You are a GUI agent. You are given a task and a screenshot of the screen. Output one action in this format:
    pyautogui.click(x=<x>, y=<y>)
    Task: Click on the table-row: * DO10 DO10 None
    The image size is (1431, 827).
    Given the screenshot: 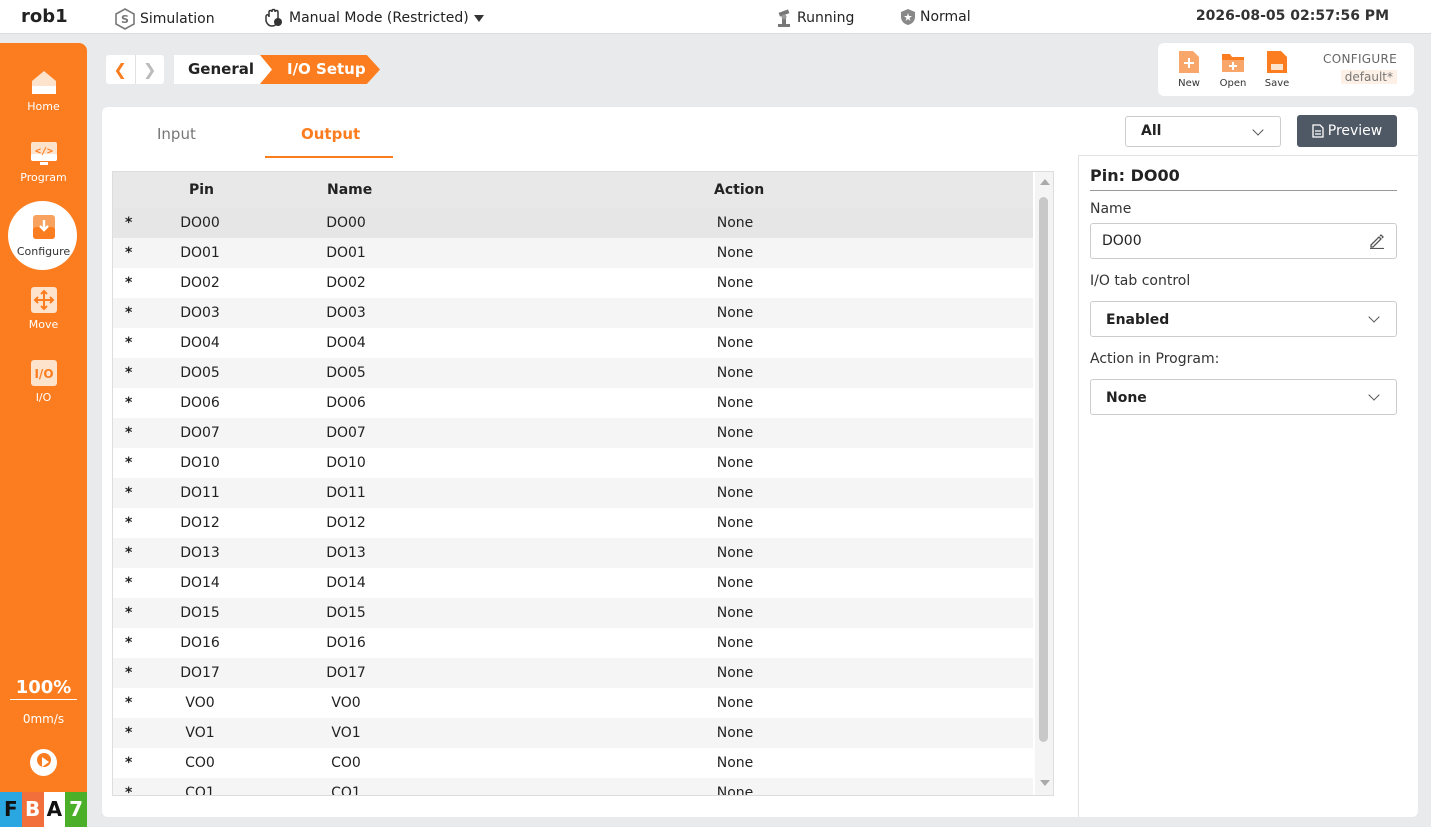 What is the action you would take?
    pyautogui.click(x=573, y=463)
    